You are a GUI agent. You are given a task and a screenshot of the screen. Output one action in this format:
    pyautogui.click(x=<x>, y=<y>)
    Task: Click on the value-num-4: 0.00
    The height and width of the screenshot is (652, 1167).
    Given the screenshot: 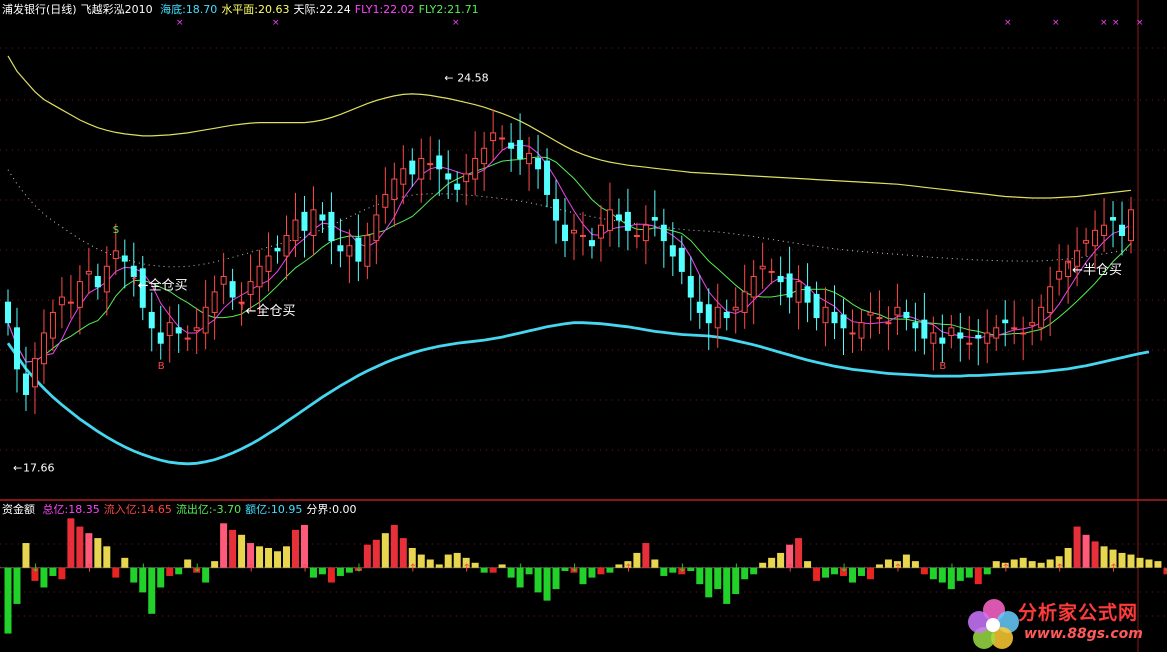 What is the action you would take?
    pyautogui.click(x=344, y=509)
    